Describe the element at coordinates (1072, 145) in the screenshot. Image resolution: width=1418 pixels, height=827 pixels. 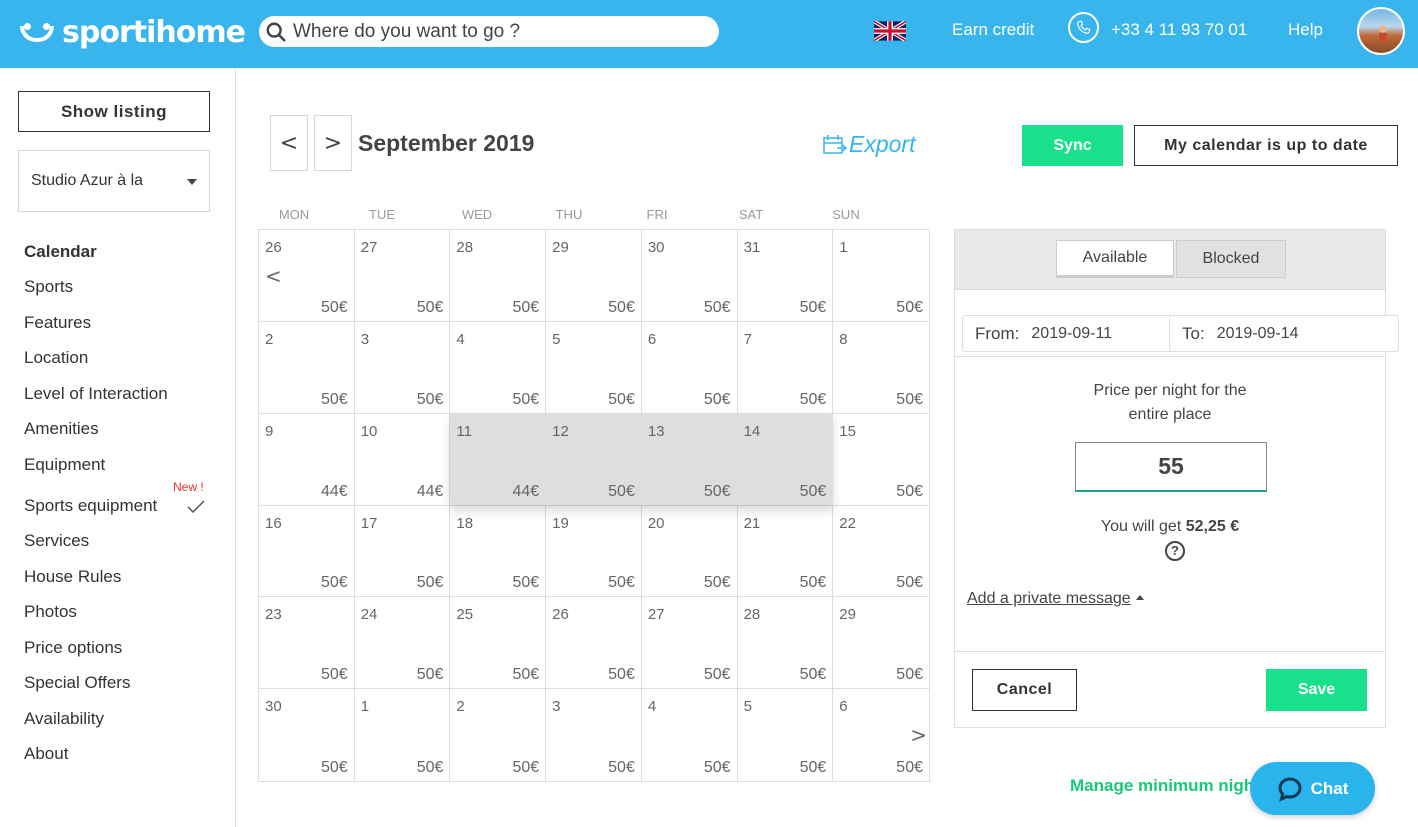
I see `sync-button: Sync` at that location.